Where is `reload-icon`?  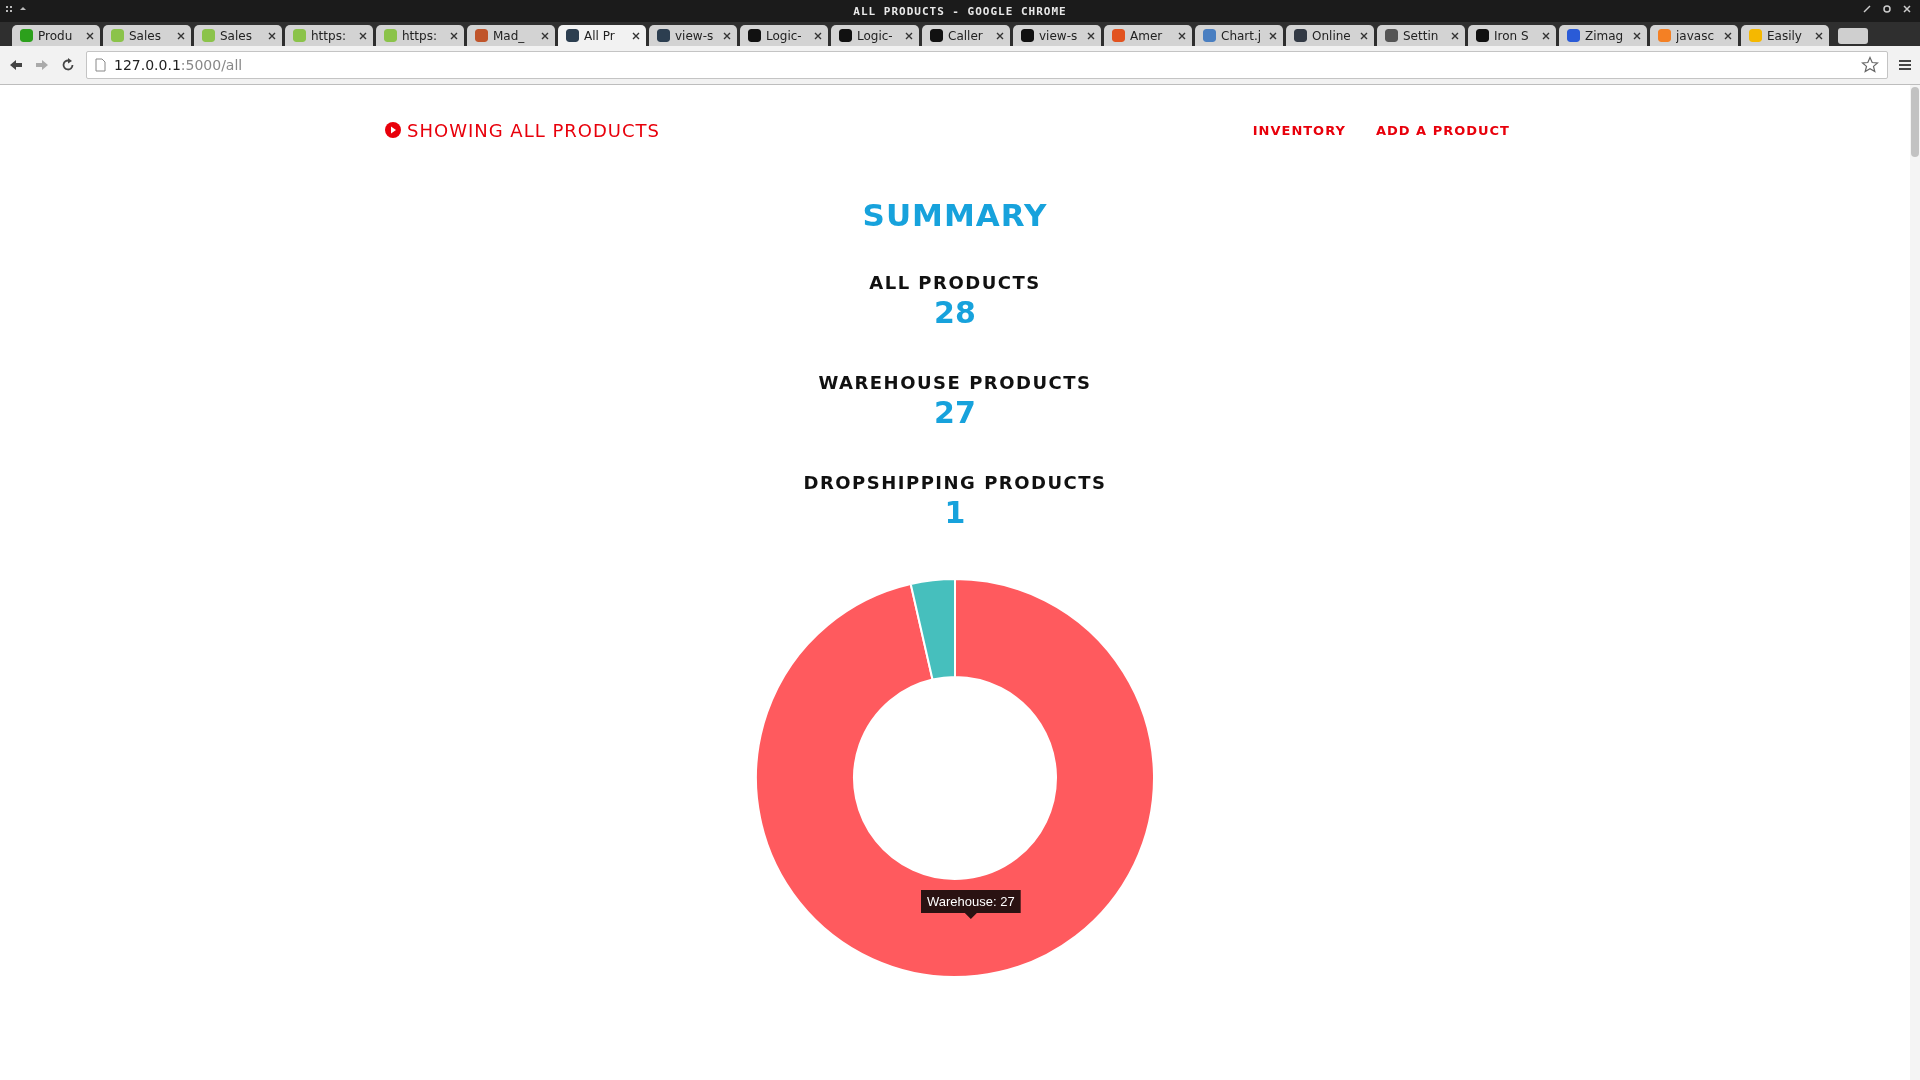
reload-icon is located at coordinates (68, 65).